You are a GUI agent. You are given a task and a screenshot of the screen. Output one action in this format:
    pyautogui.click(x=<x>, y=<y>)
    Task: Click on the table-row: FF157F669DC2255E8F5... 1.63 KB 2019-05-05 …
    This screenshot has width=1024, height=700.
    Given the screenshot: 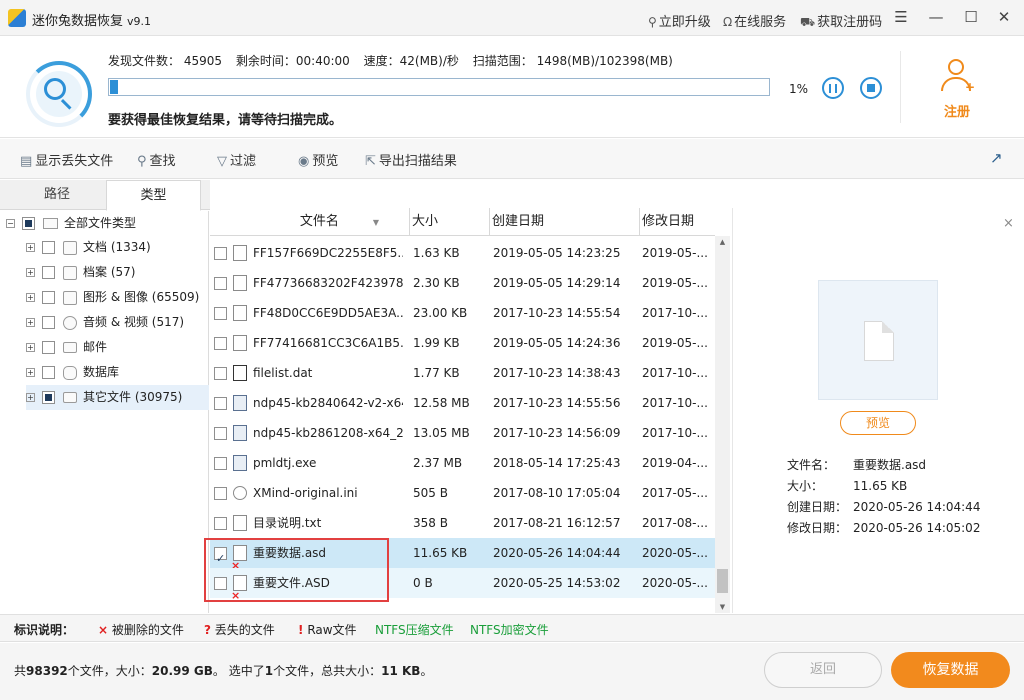 What is the action you would take?
    pyautogui.click(x=462, y=253)
    